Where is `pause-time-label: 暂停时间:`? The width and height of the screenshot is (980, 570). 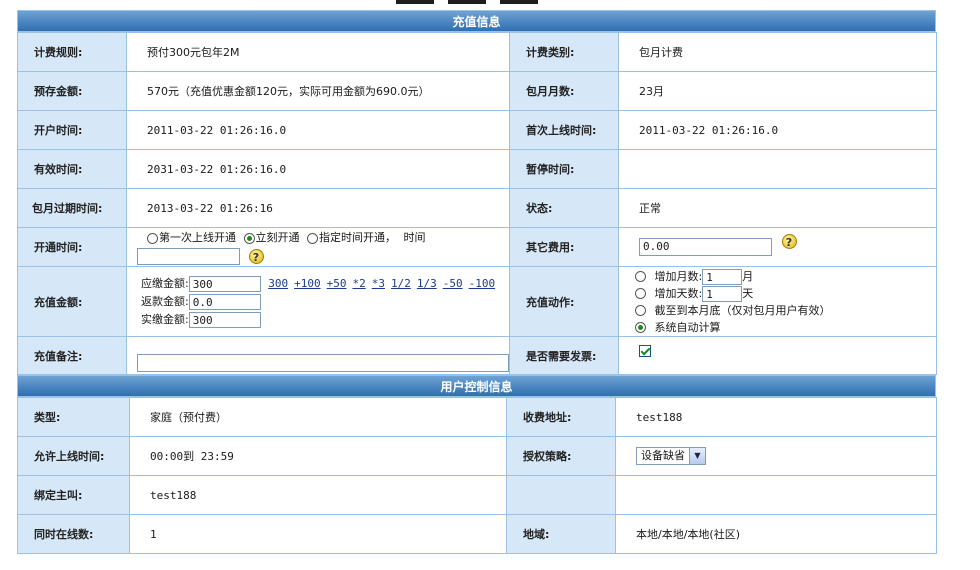 pause-time-label: 暂停时间: is located at coordinates (564, 169).